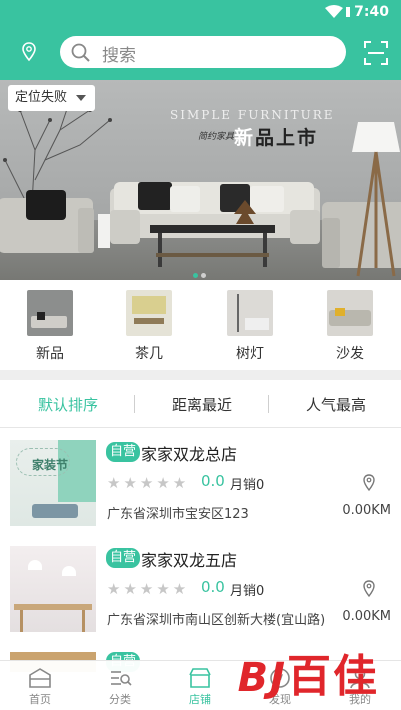 The image size is (401, 710). I want to click on nav-home: 首页, so click(40, 686).